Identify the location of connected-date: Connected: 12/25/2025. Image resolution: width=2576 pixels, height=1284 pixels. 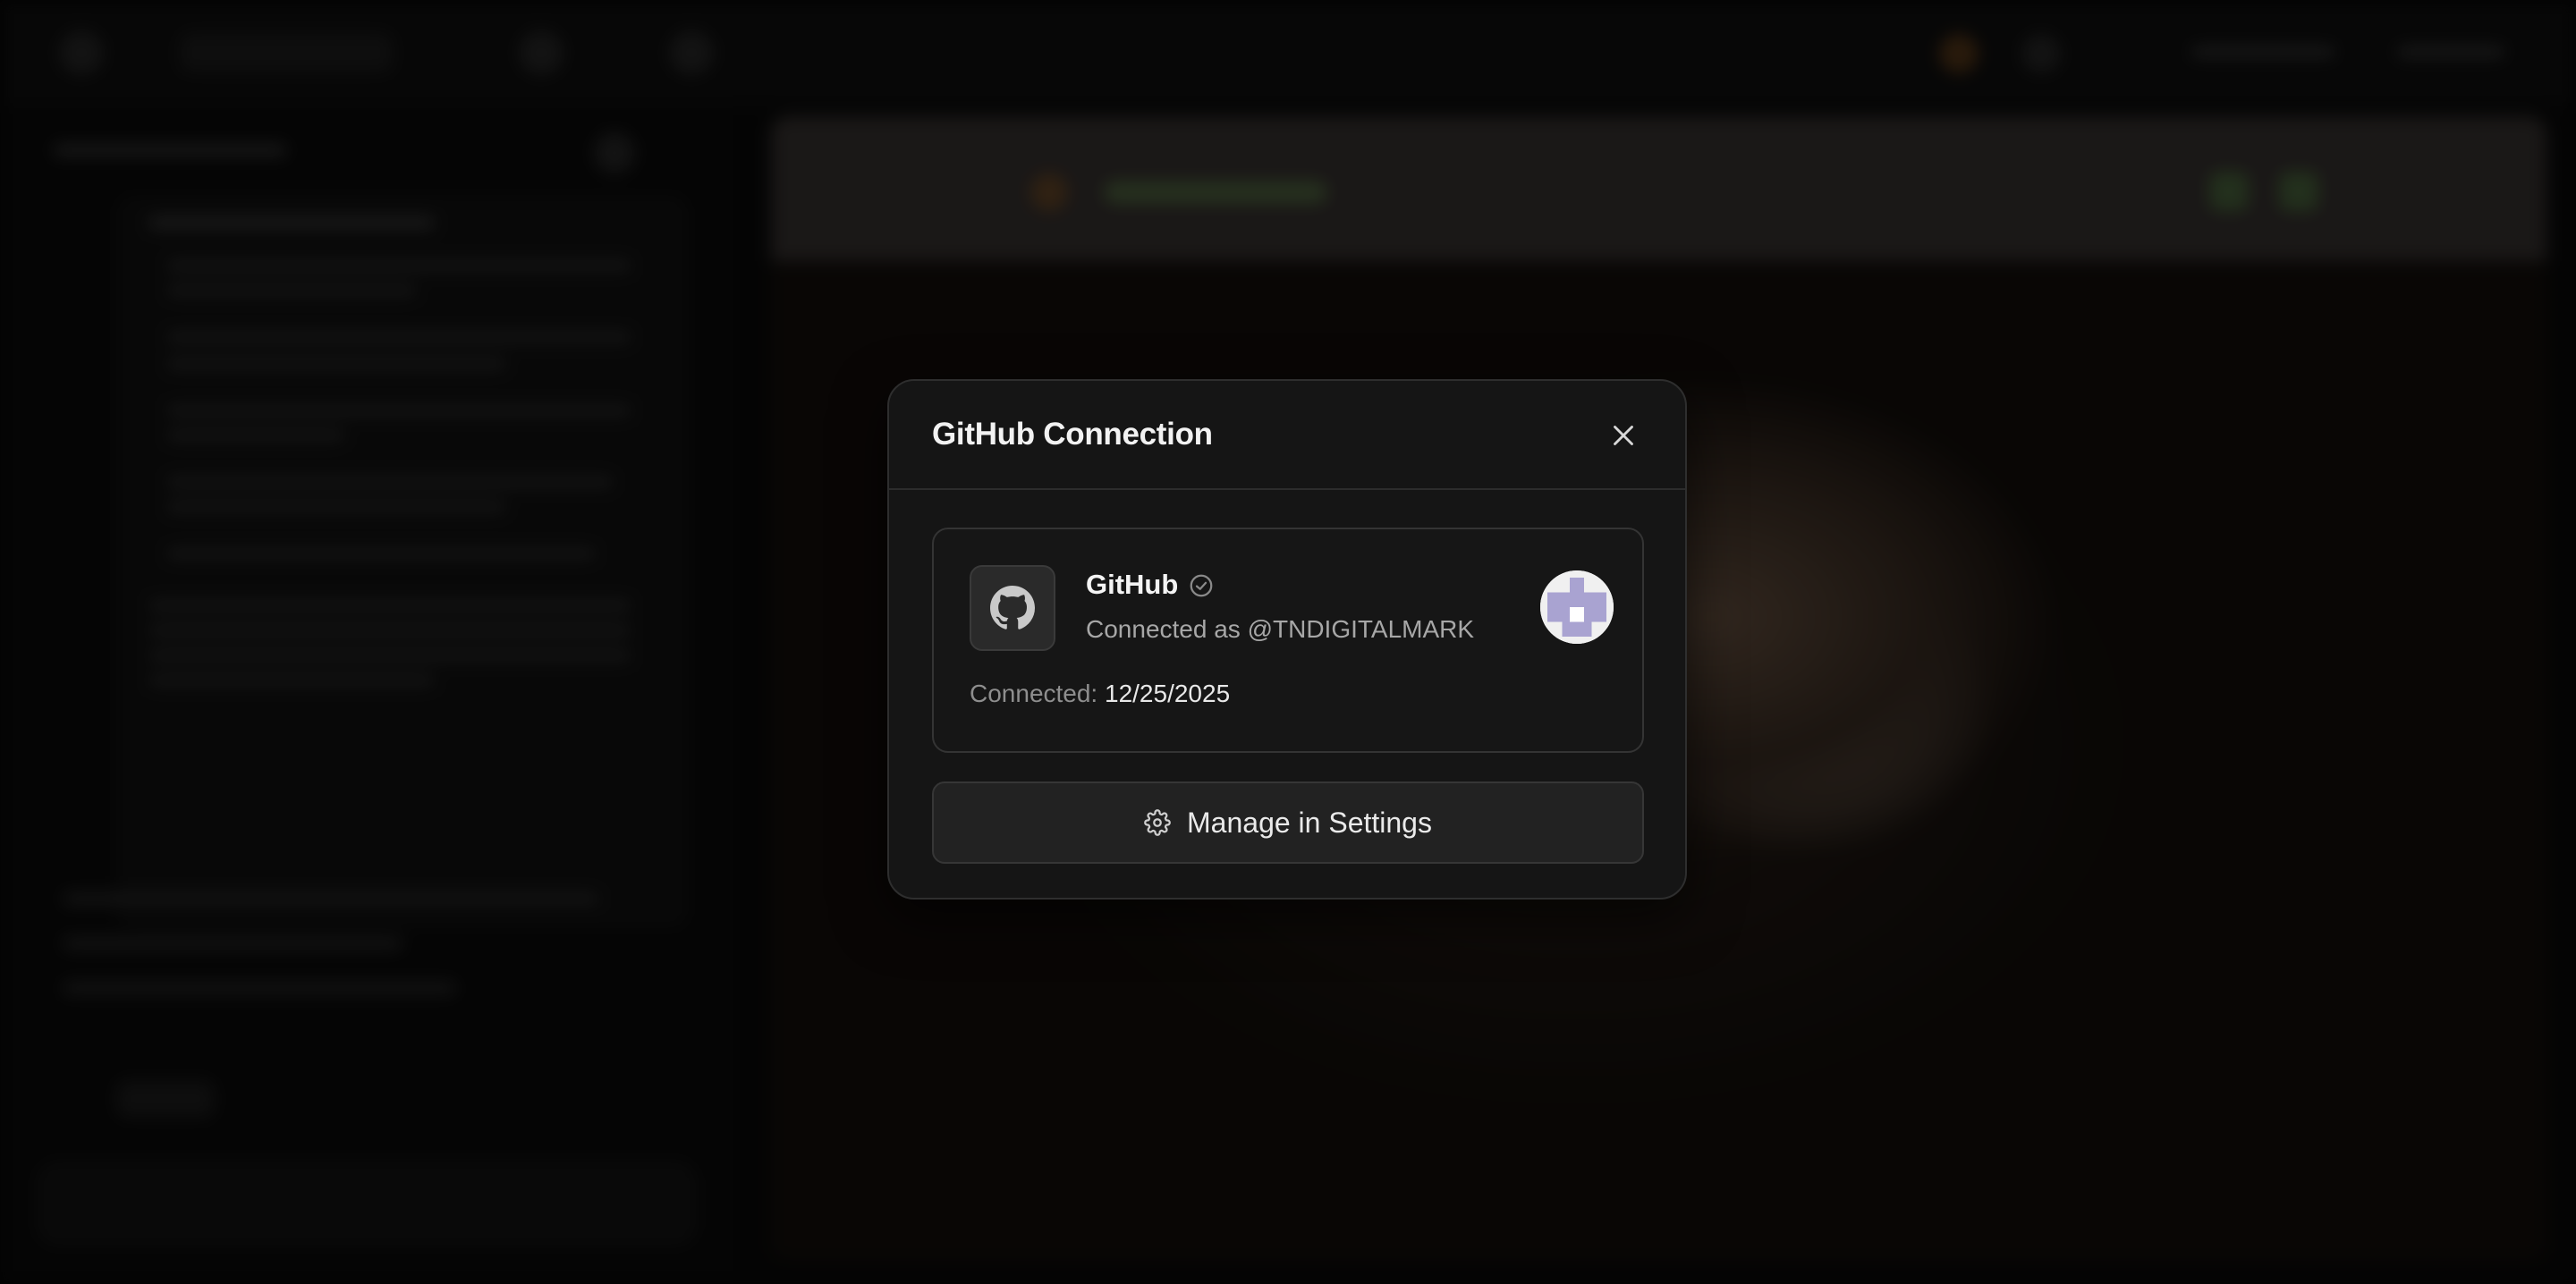
(1100, 694).